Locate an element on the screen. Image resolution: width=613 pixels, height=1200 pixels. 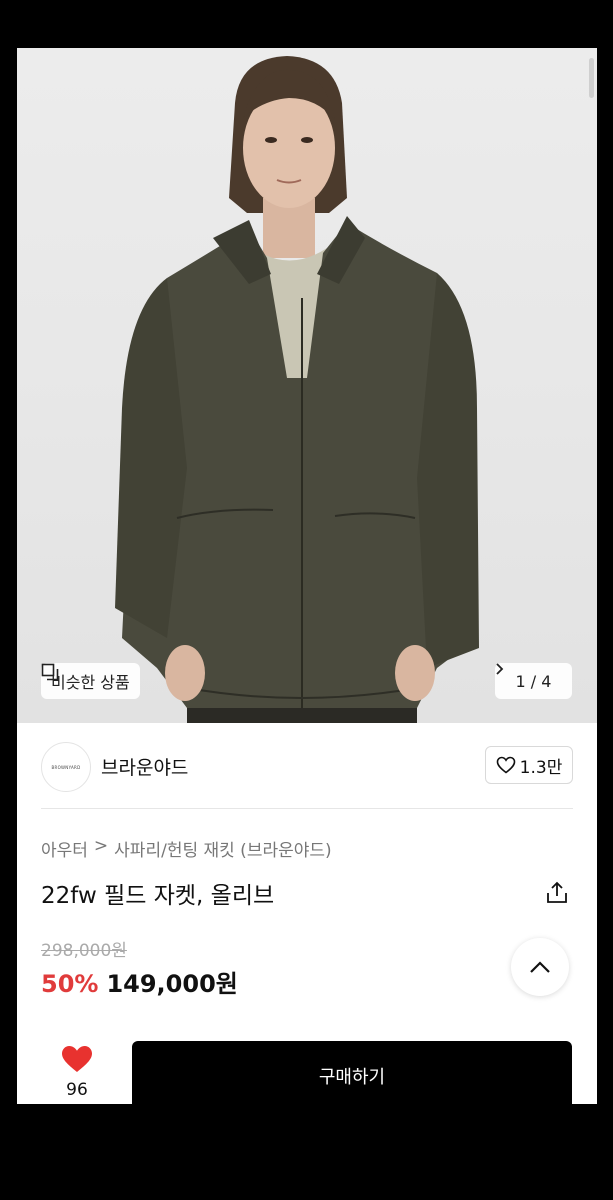
brand-like-button: 1.3만 is located at coordinates (529, 765).